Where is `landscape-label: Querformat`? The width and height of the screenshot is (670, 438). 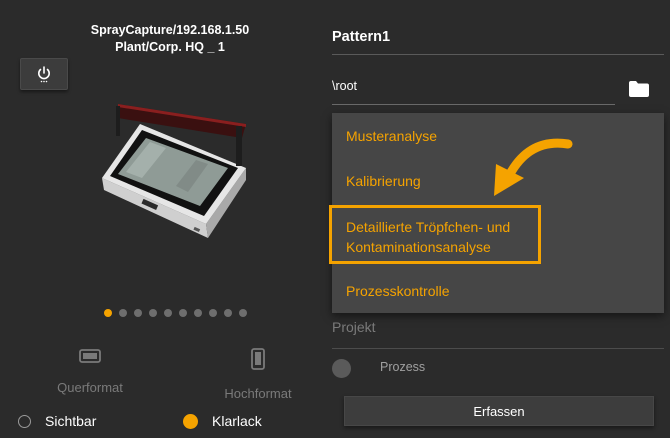
landscape-label: Querformat is located at coordinates (90, 387).